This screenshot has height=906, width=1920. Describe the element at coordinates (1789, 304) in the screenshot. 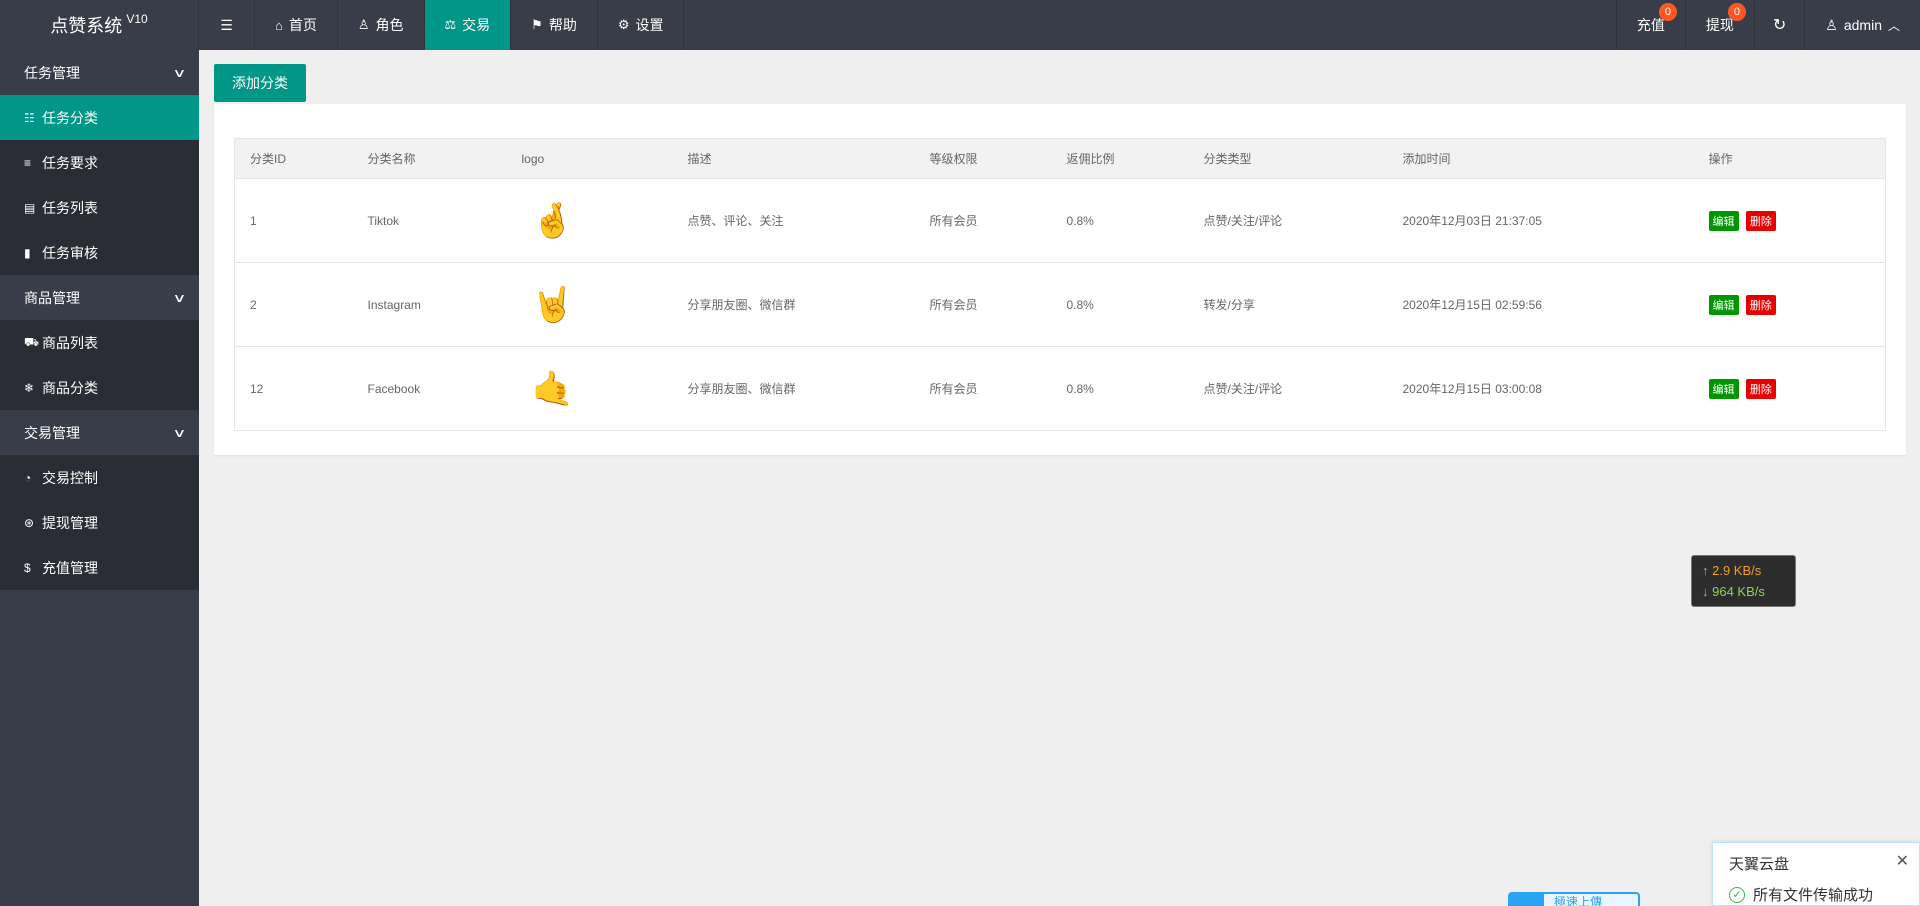

I see `cell-action: 编辑 删除` at that location.